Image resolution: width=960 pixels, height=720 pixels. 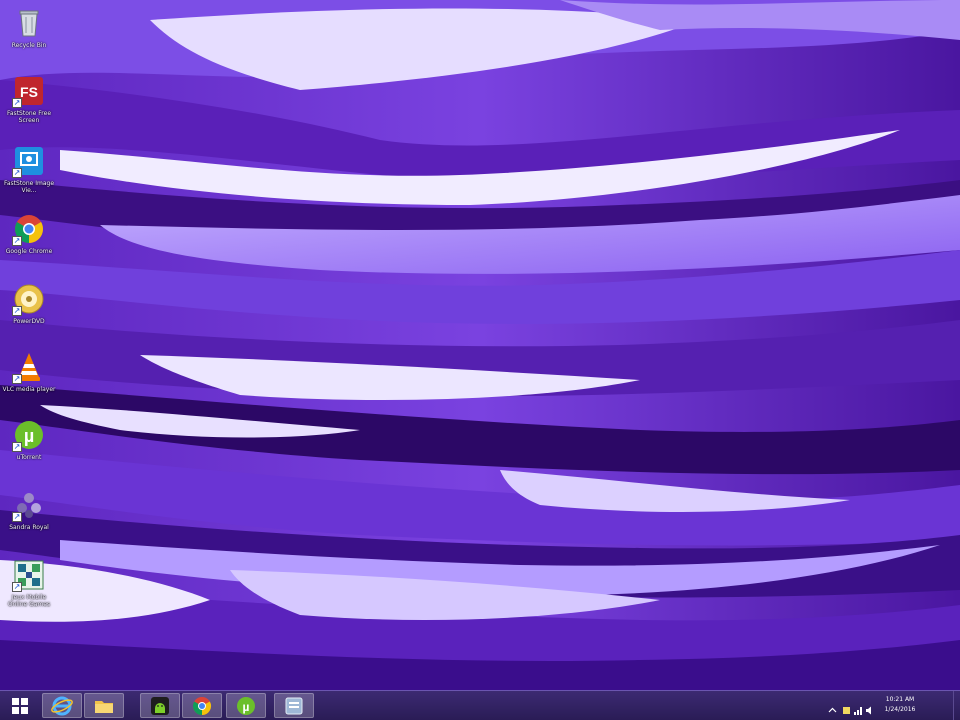 What do you see at coordinates (29, 229) in the screenshot?
I see `chrome-icon: ↗` at bounding box center [29, 229].